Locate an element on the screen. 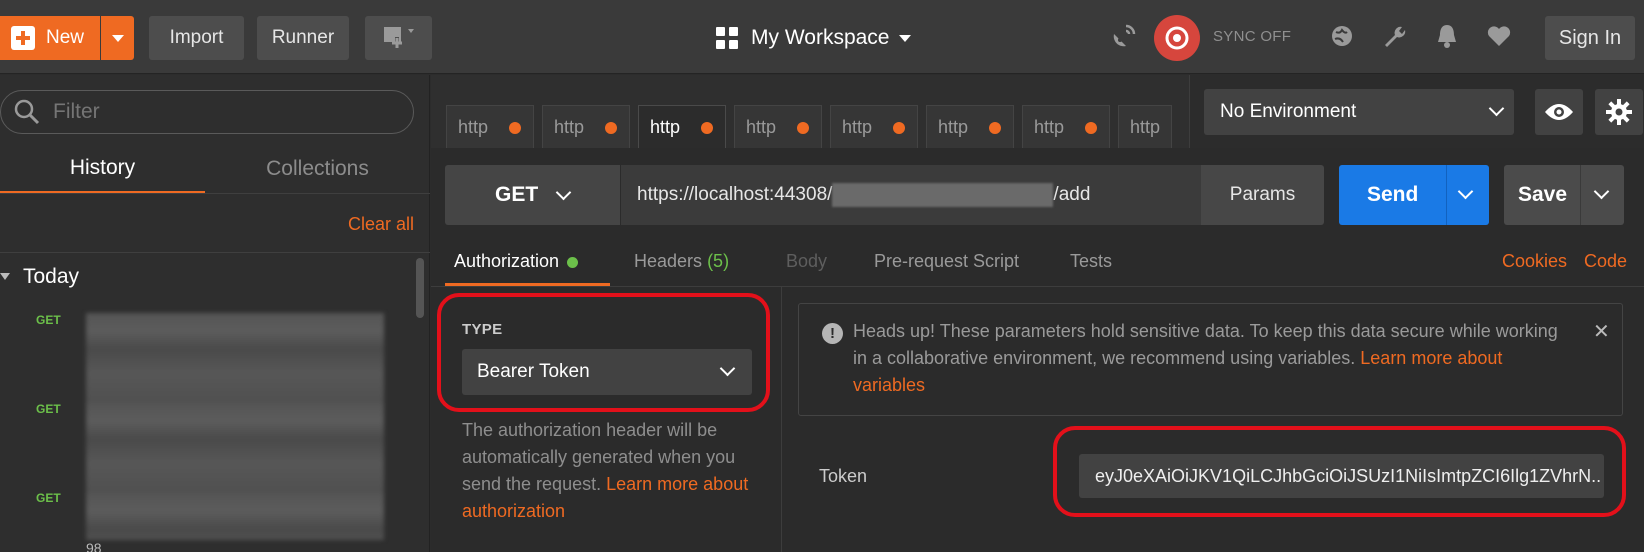 The image size is (1644, 552). sync-status-text: SYNC OFF is located at coordinates (1252, 36).